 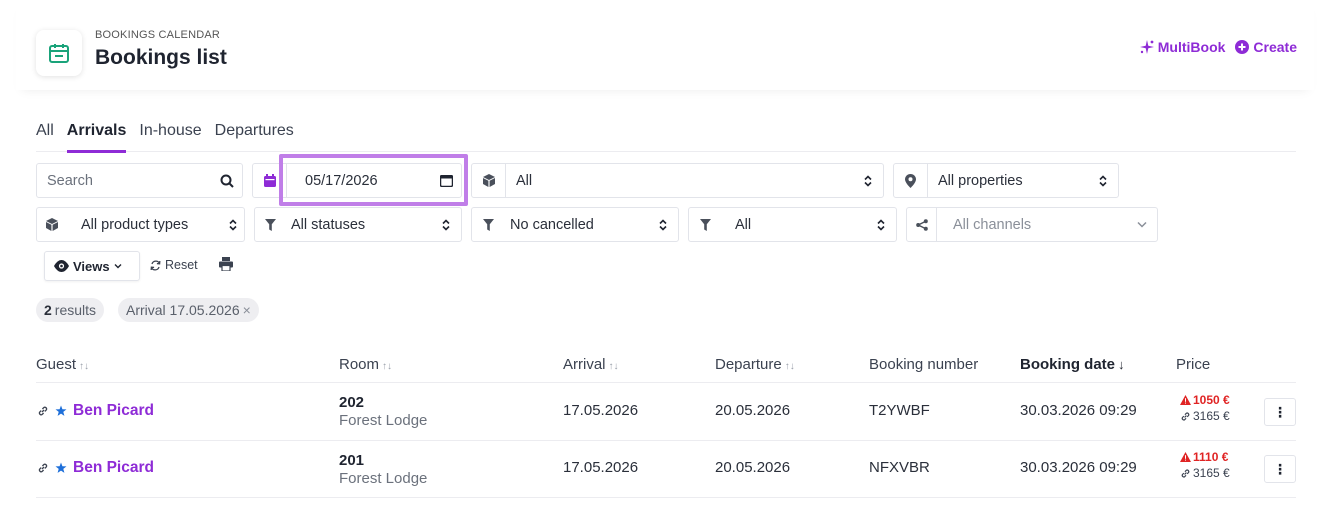 I want to click on column-header-departure: Departure ↑↓, so click(x=755, y=364).